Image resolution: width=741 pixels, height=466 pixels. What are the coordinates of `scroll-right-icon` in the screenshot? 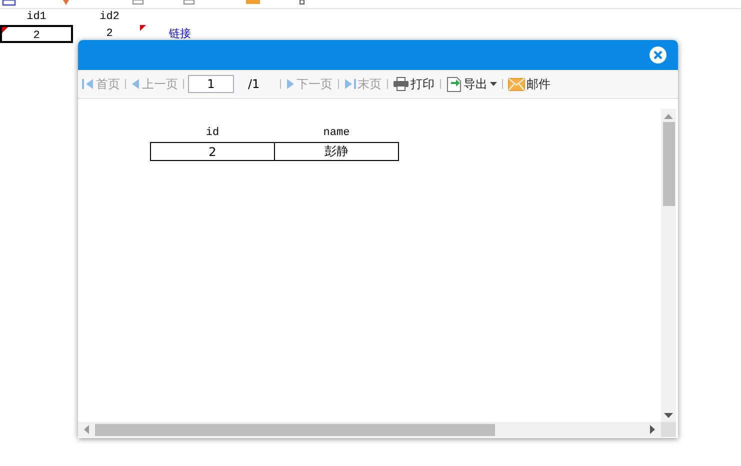 It's located at (652, 429).